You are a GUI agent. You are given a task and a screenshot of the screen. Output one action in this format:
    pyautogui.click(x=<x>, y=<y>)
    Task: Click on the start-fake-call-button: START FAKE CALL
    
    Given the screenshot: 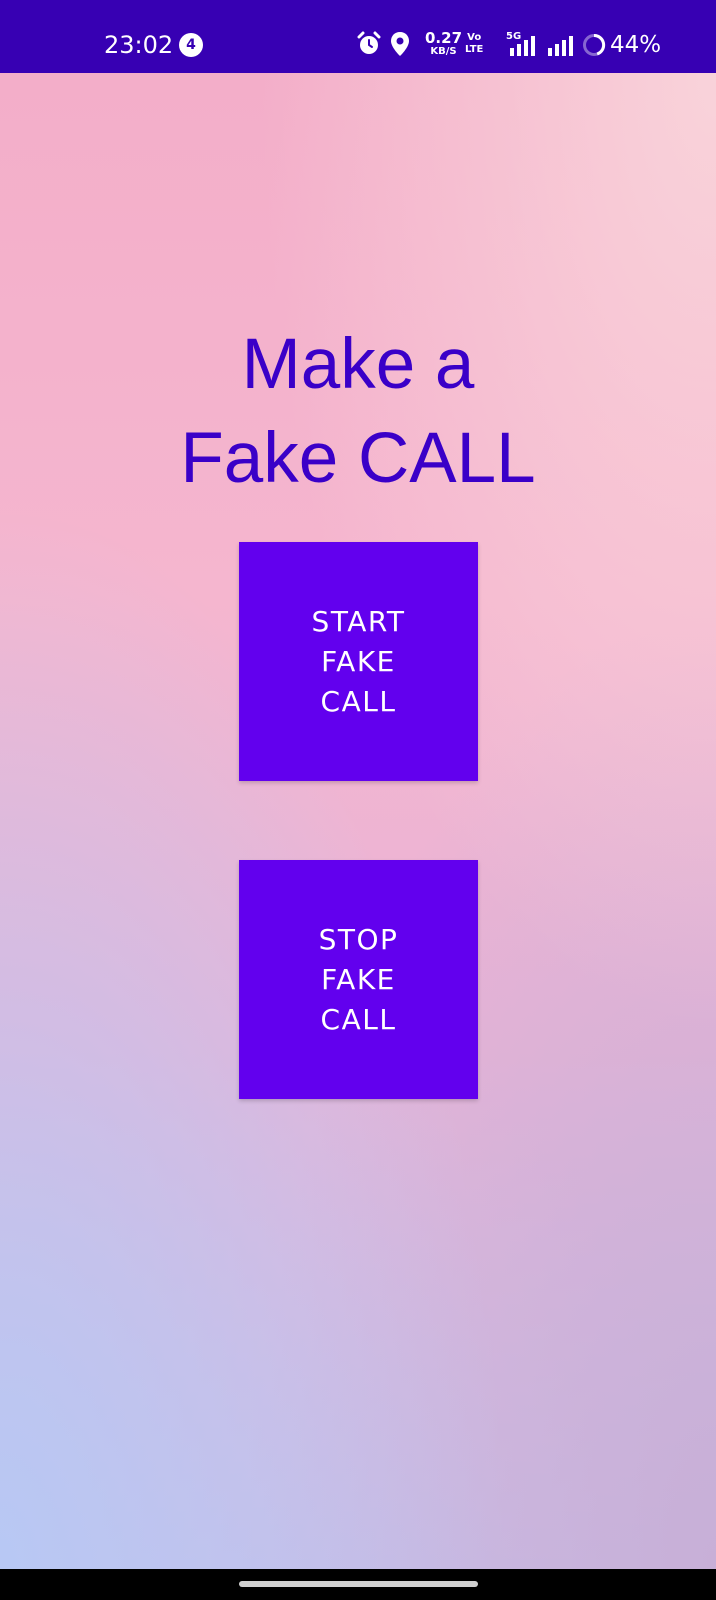 What is the action you would take?
    pyautogui.click(x=358, y=661)
    